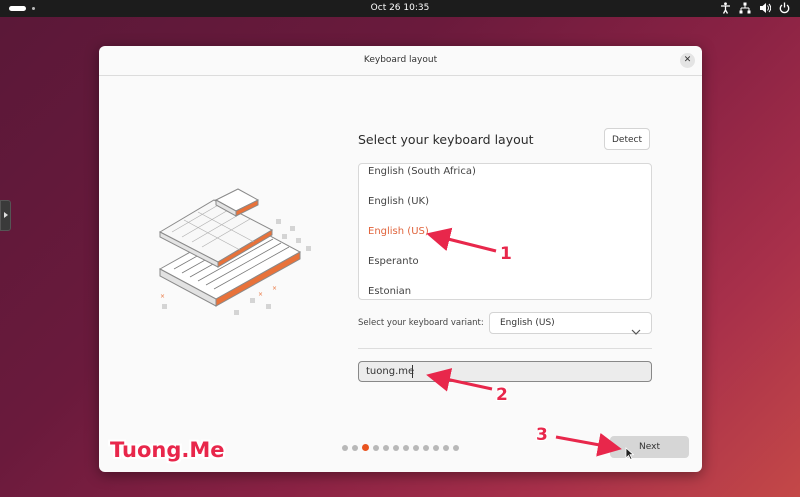 This screenshot has width=800, height=497. I want to click on annotation-number-2: 2, so click(502, 395).